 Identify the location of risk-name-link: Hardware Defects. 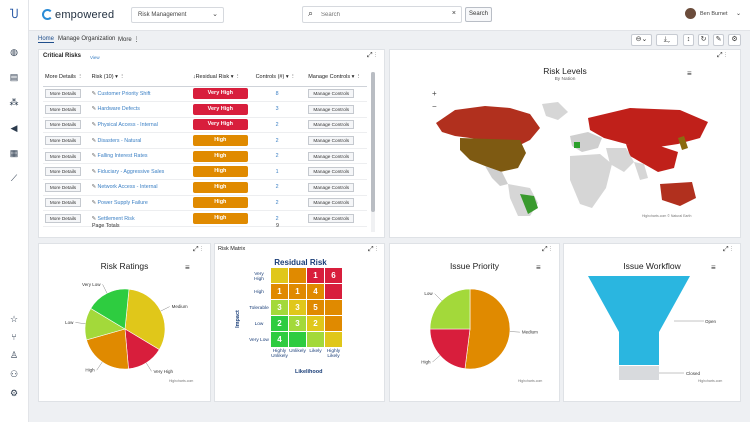
(119, 109).